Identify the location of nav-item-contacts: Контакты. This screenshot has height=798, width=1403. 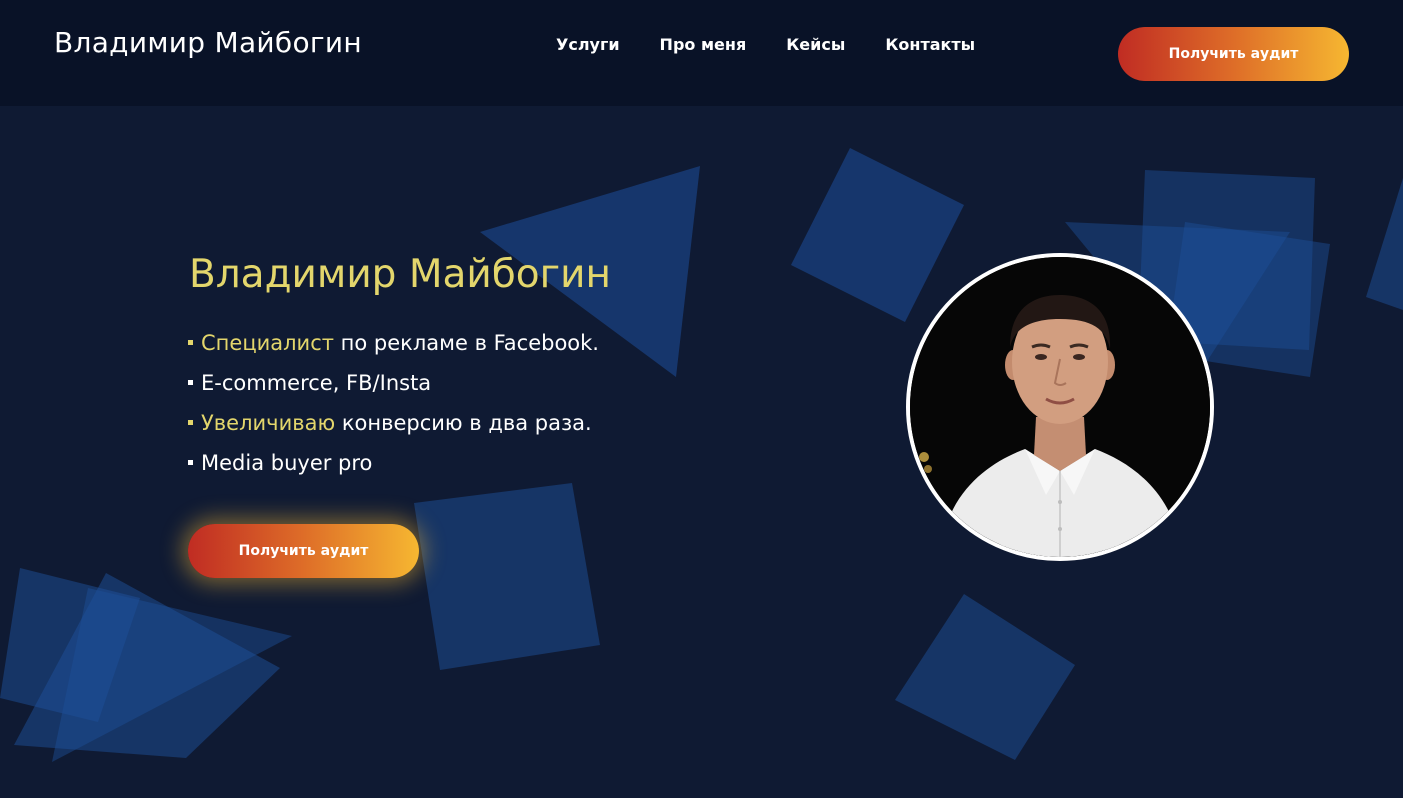
(930, 44).